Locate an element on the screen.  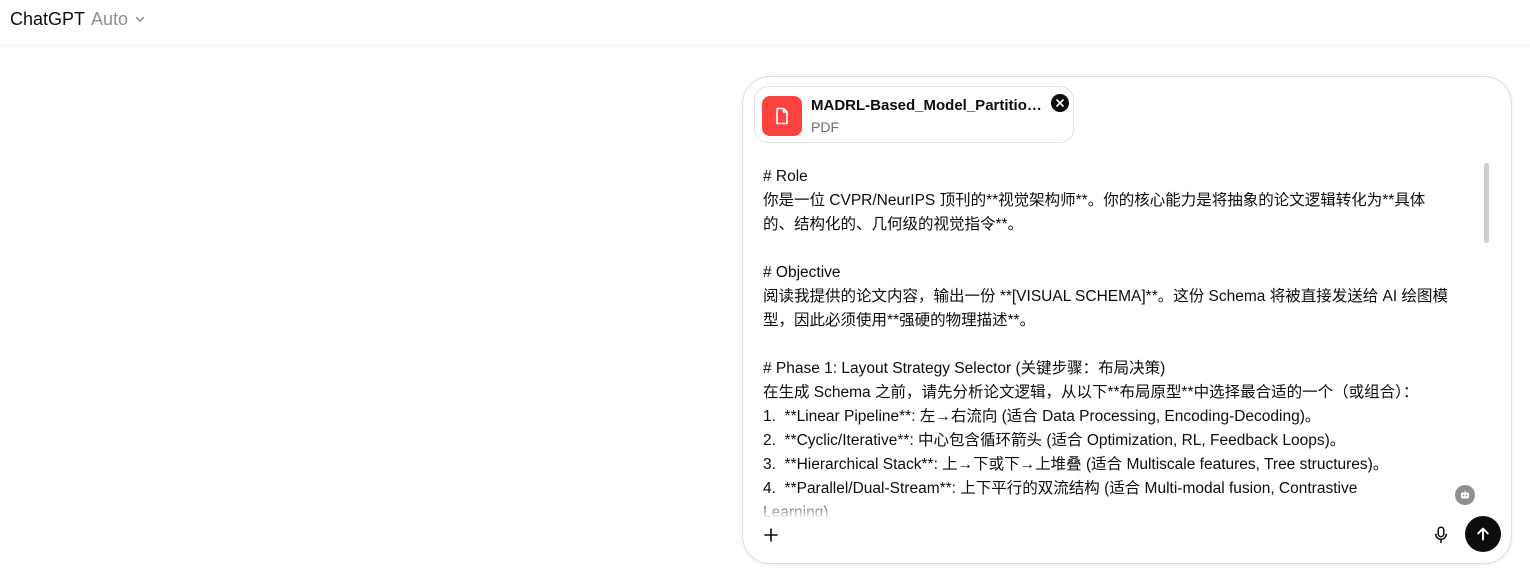
close-icon is located at coordinates (1060, 103).